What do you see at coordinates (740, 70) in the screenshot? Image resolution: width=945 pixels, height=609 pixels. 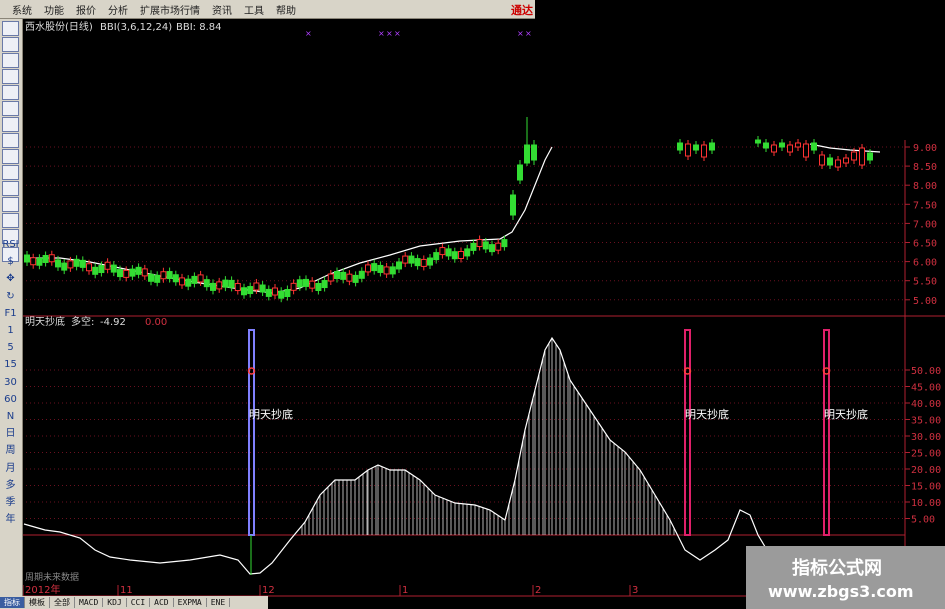 I see `blank-region` at bounding box center [740, 70].